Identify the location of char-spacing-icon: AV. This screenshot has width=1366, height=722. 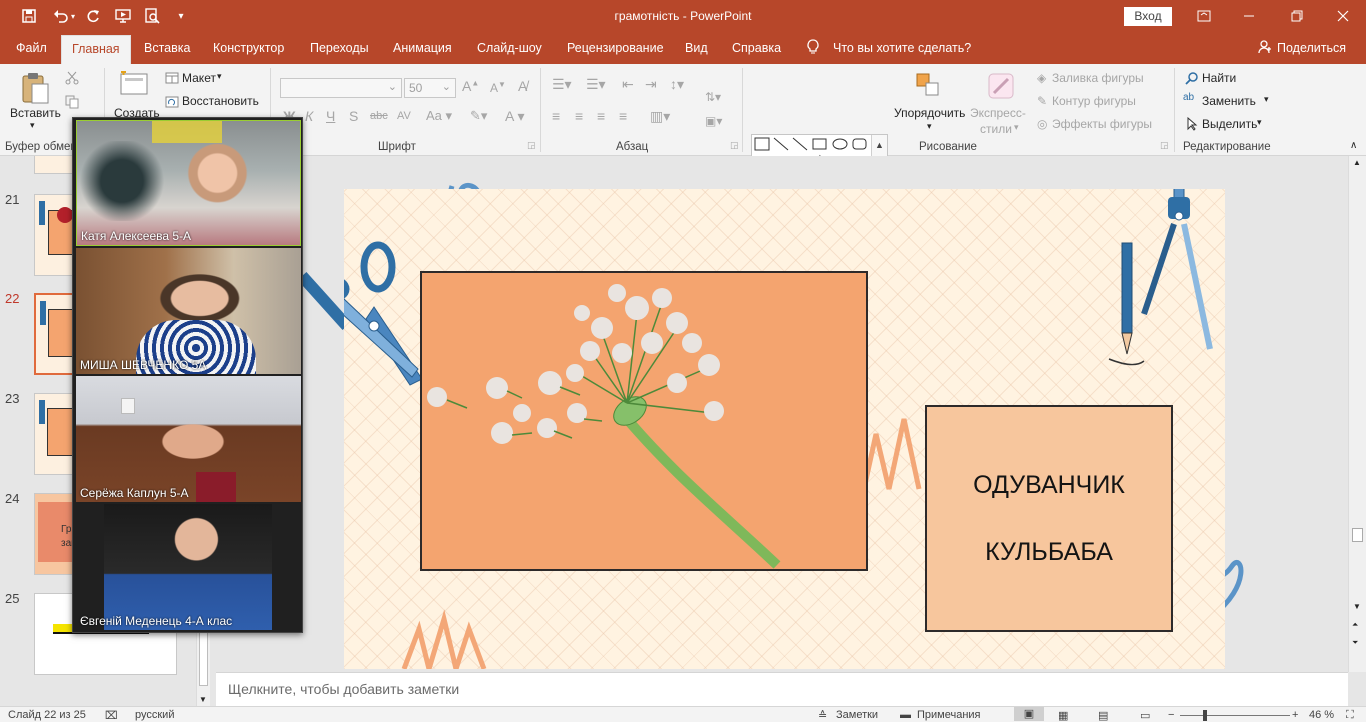
(404, 116).